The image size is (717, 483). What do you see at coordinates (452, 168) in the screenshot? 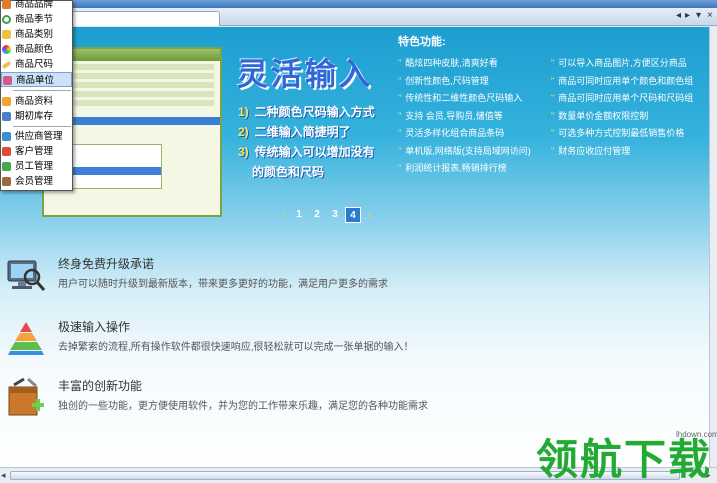
I see `feature-item: " 利润统计报表,畅销排行榜` at bounding box center [452, 168].